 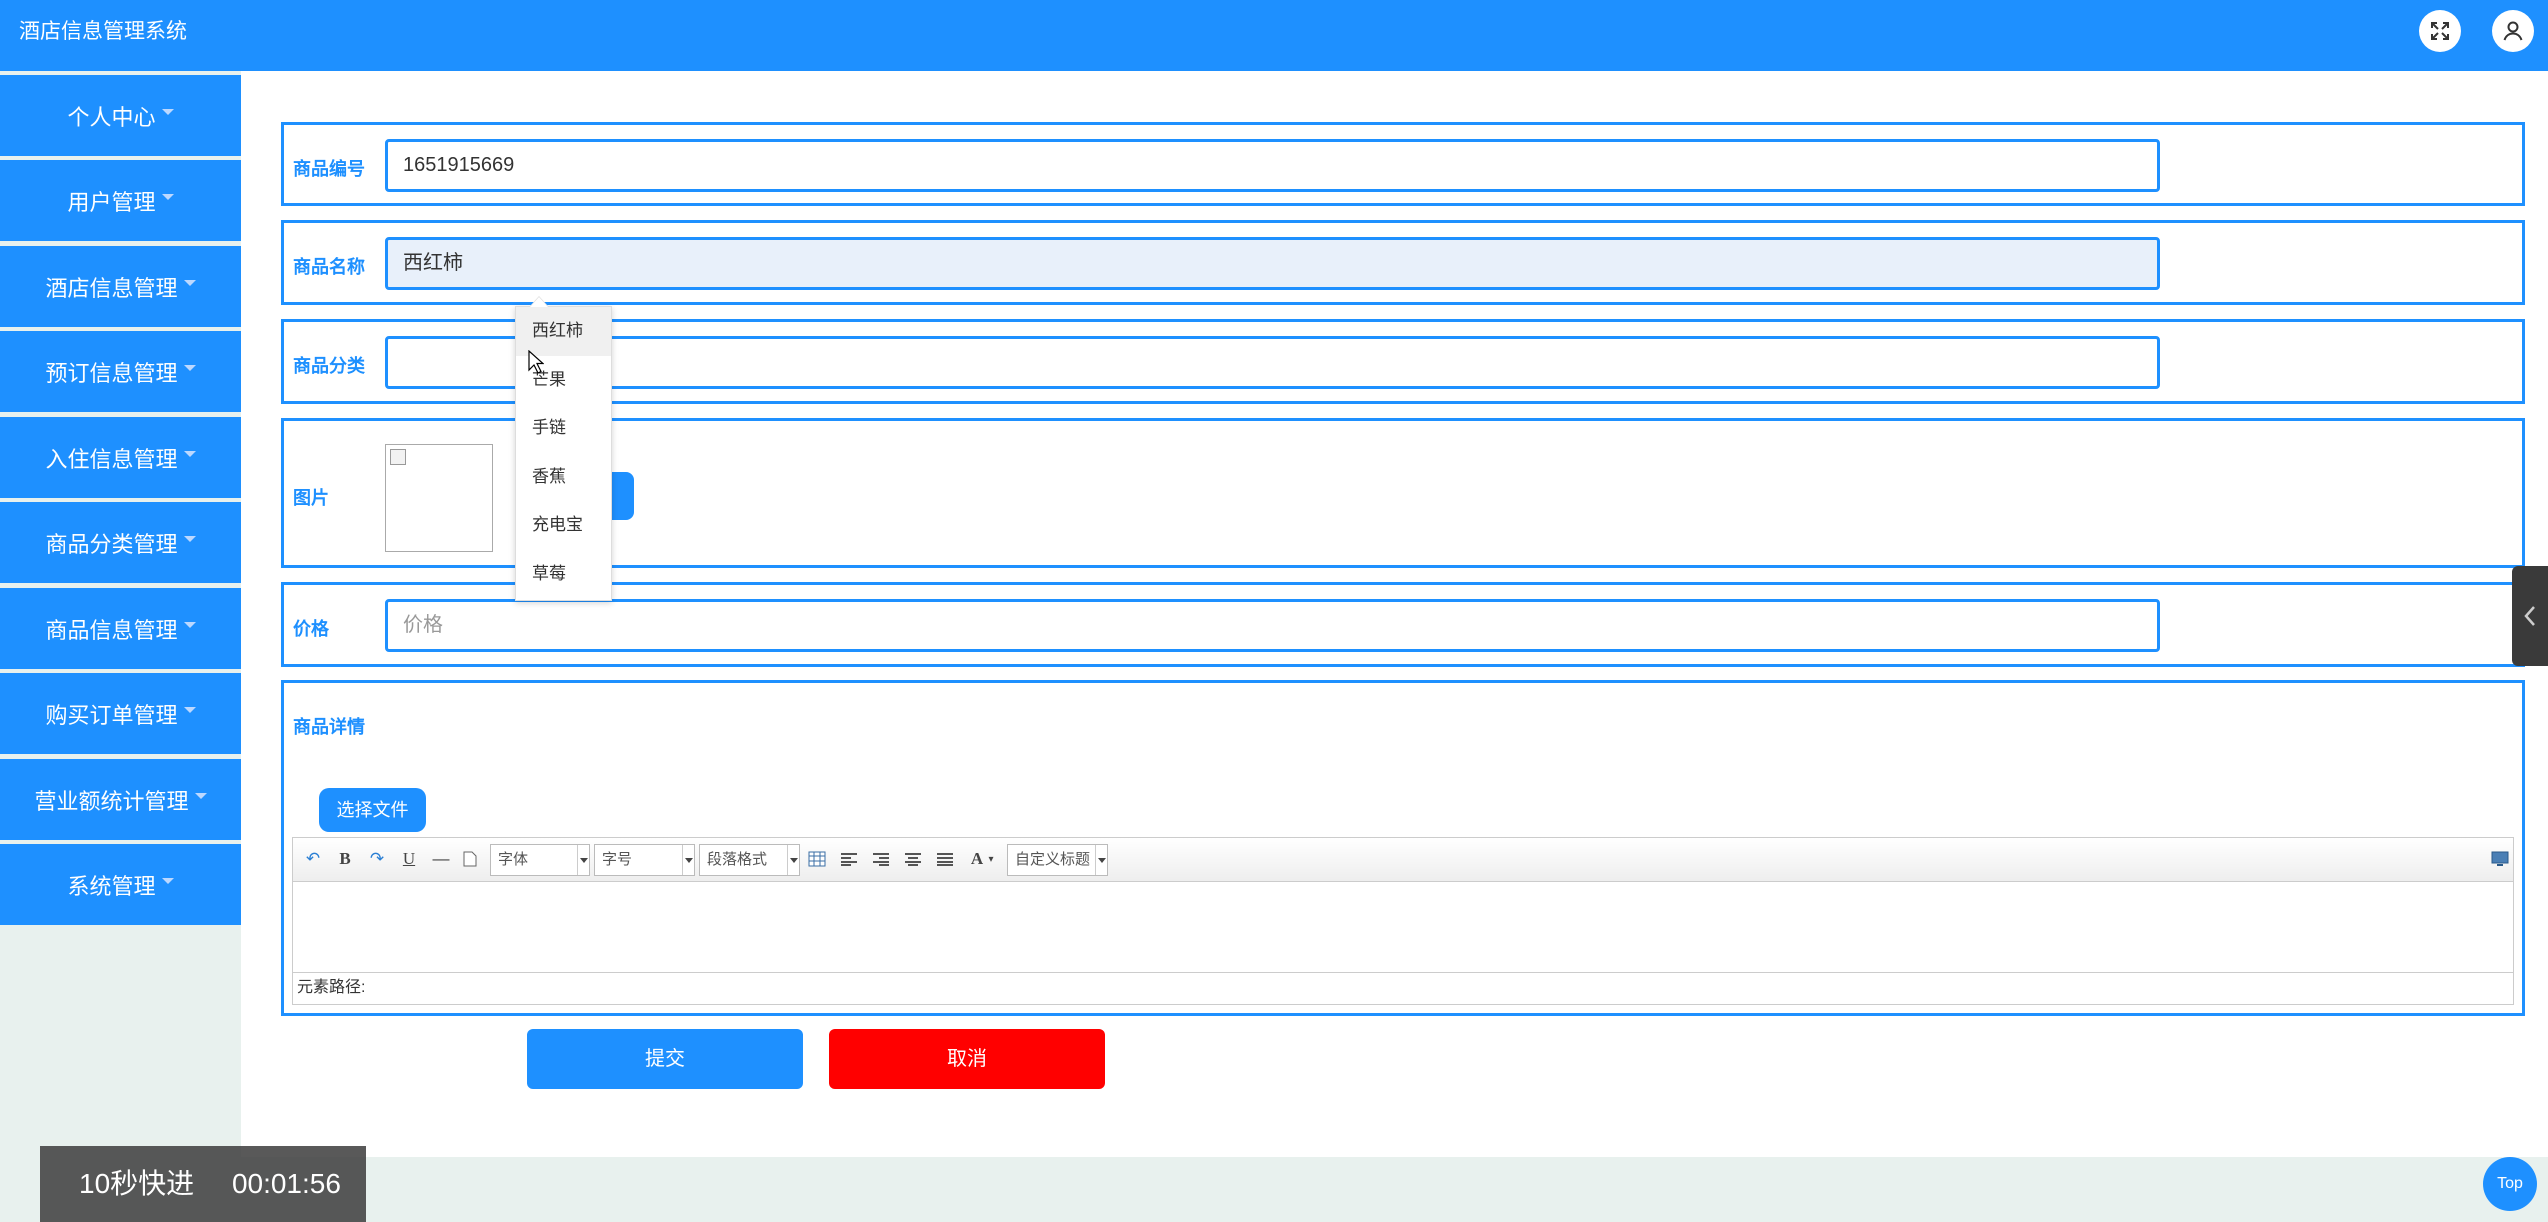 What do you see at coordinates (2510, 1184) in the screenshot?
I see `back-to-top-button: Top` at bounding box center [2510, 1184].